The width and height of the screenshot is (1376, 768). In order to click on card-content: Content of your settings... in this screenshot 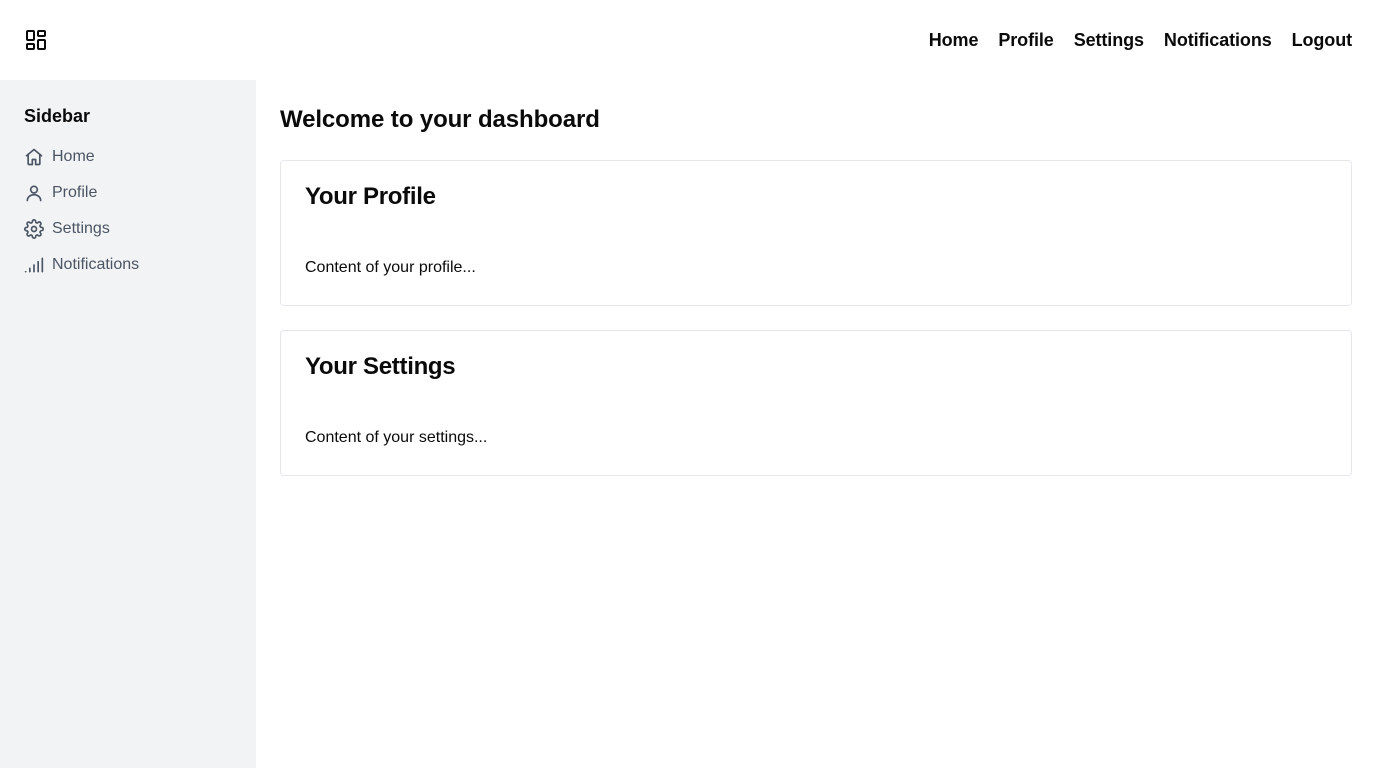, I will do `click(396, 437)`.